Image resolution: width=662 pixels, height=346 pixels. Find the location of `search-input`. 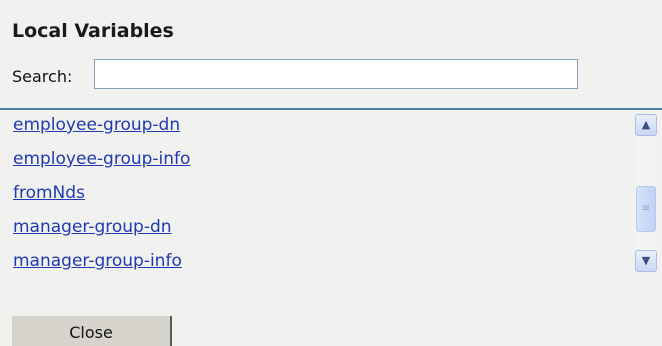

search-input is located at coordinates (336, 74).